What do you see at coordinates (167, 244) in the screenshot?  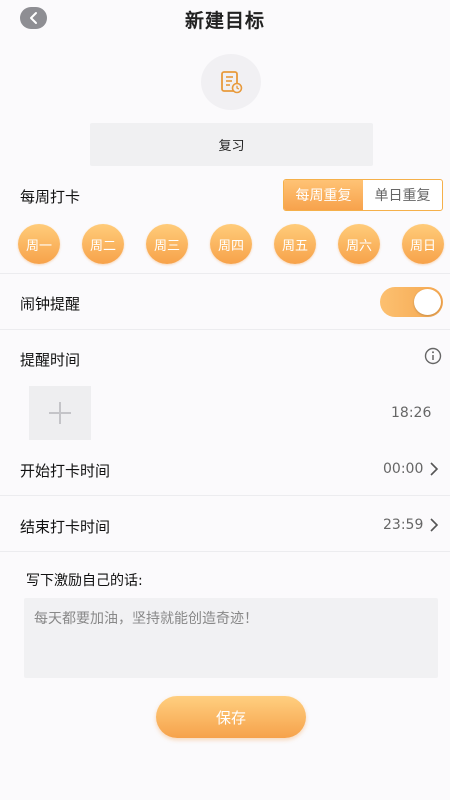 I see `day-wed: 周三` at bounding box center [167, 244].